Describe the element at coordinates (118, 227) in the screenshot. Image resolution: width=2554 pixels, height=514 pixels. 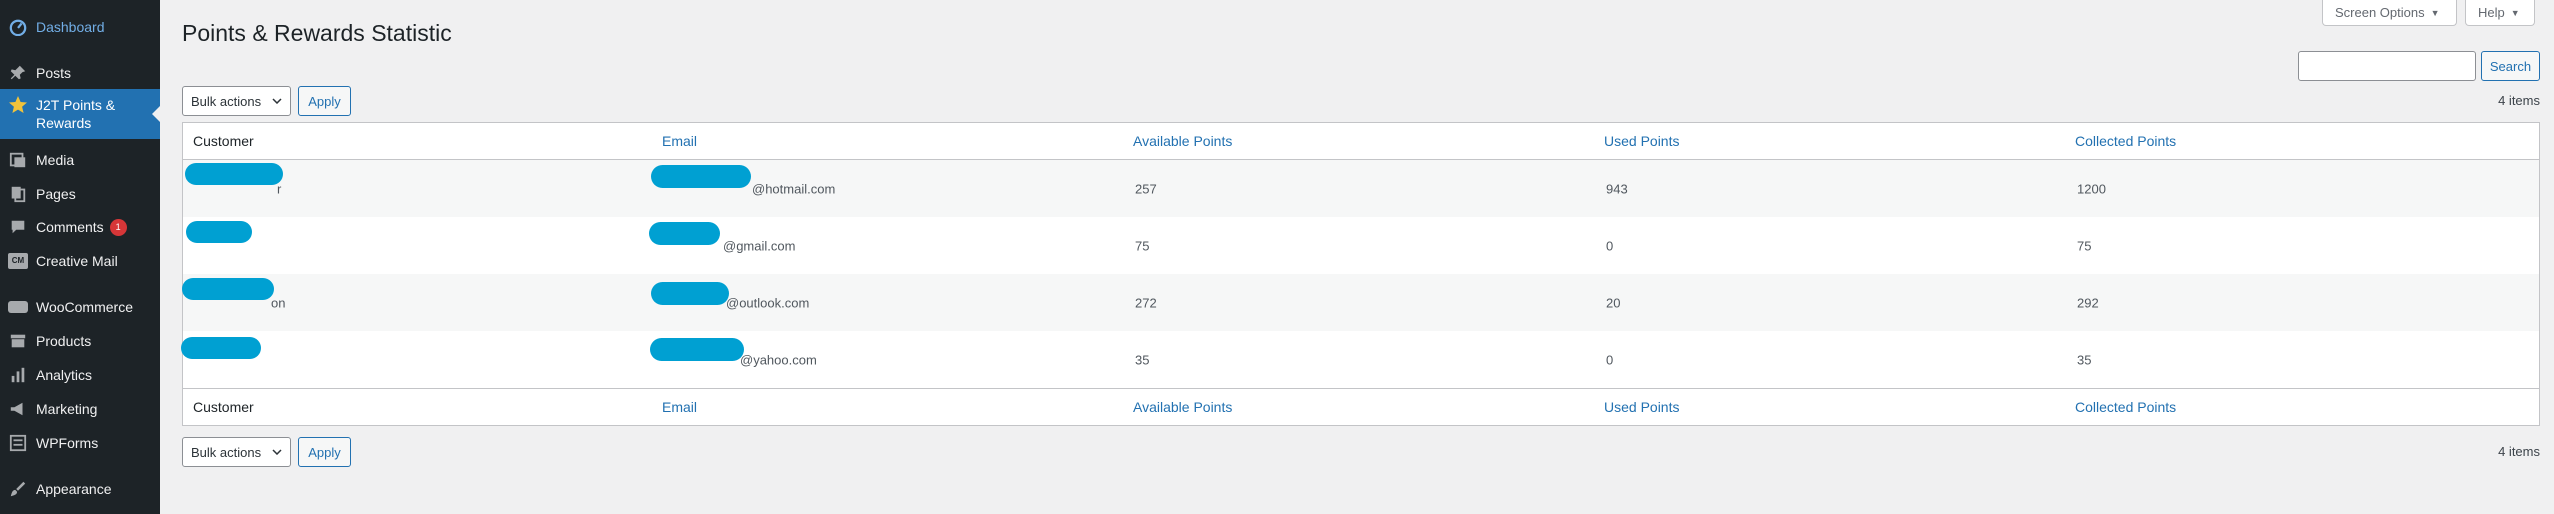
I see `comments-count-badge: 1` at that location.